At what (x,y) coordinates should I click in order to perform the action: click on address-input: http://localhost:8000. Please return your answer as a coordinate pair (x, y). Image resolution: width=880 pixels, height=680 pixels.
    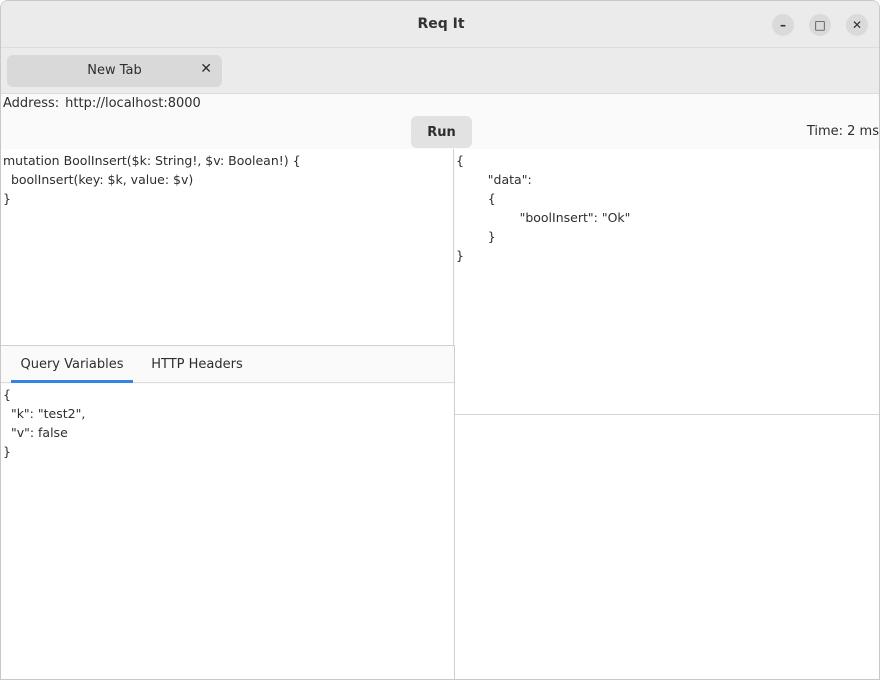
    Looking at the image, I should click on (133, 103).